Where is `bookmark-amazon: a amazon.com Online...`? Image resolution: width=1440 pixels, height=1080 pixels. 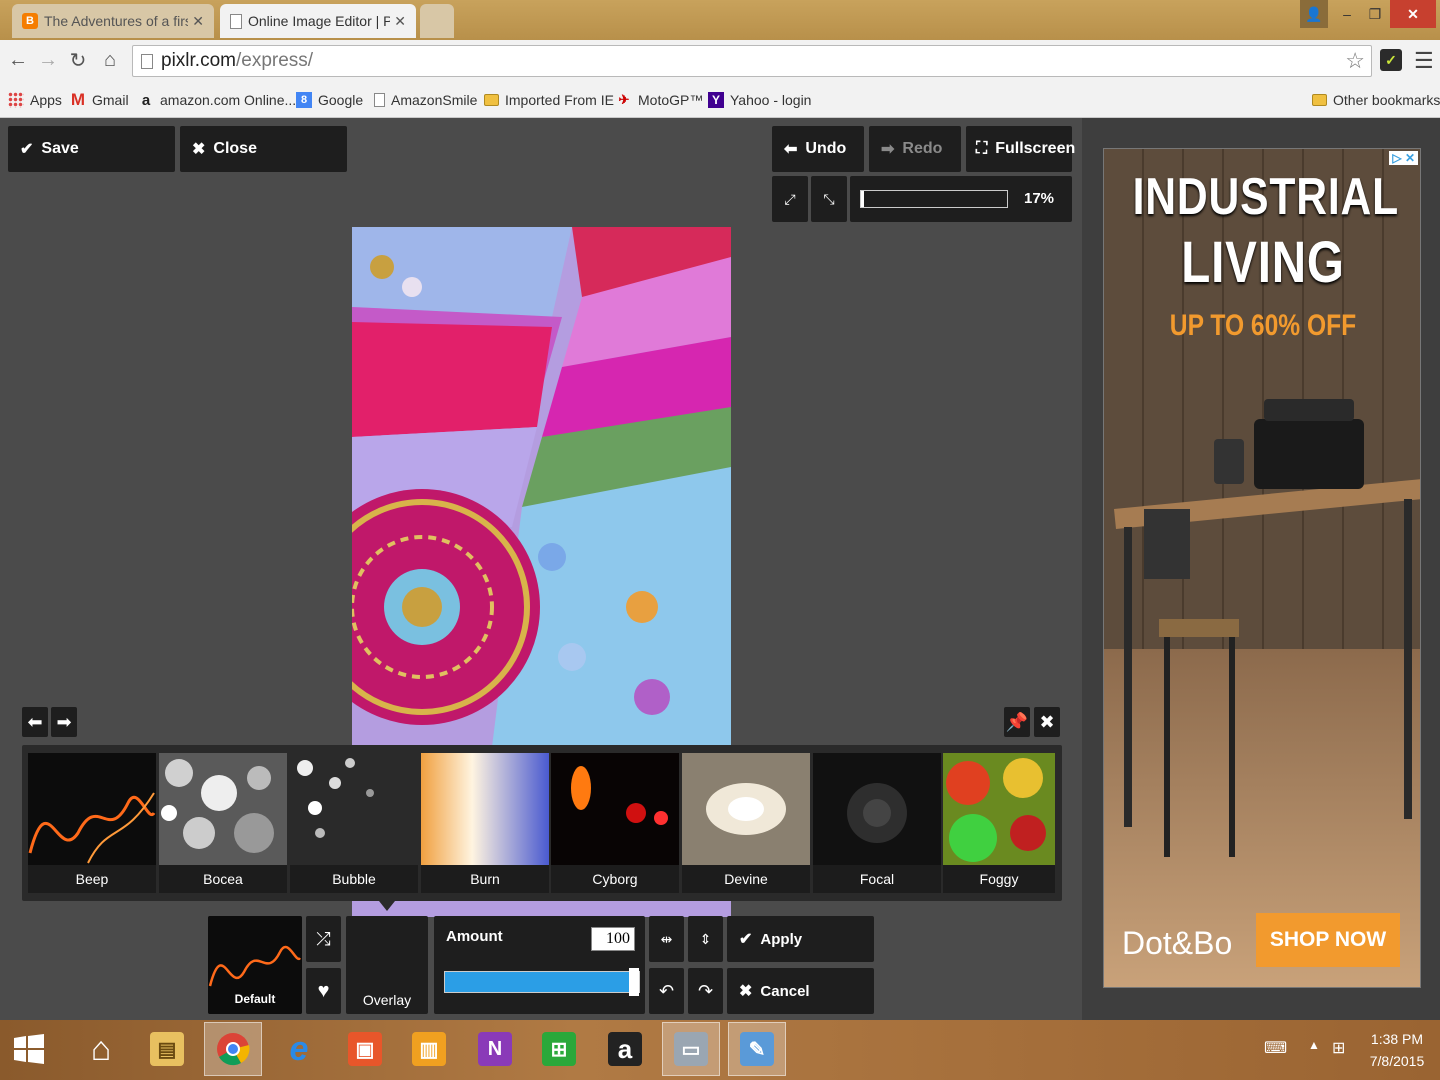 bookmark-amazon: a amazon.com Online... is located at coordinates (217, 100).